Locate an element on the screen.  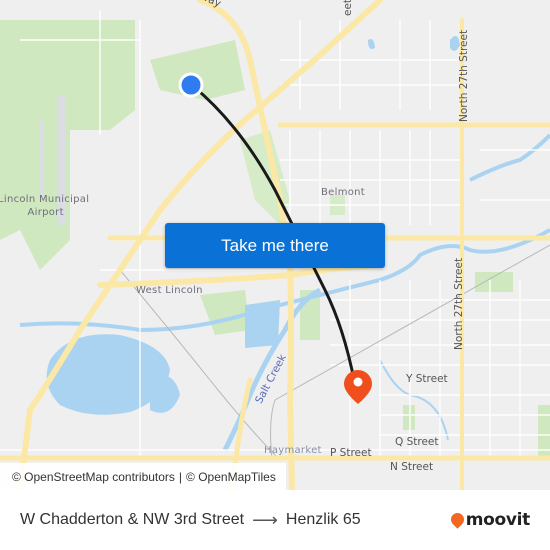
north-27th-street-label-bottom: North 27th Street is located at coordinates (459, 303).